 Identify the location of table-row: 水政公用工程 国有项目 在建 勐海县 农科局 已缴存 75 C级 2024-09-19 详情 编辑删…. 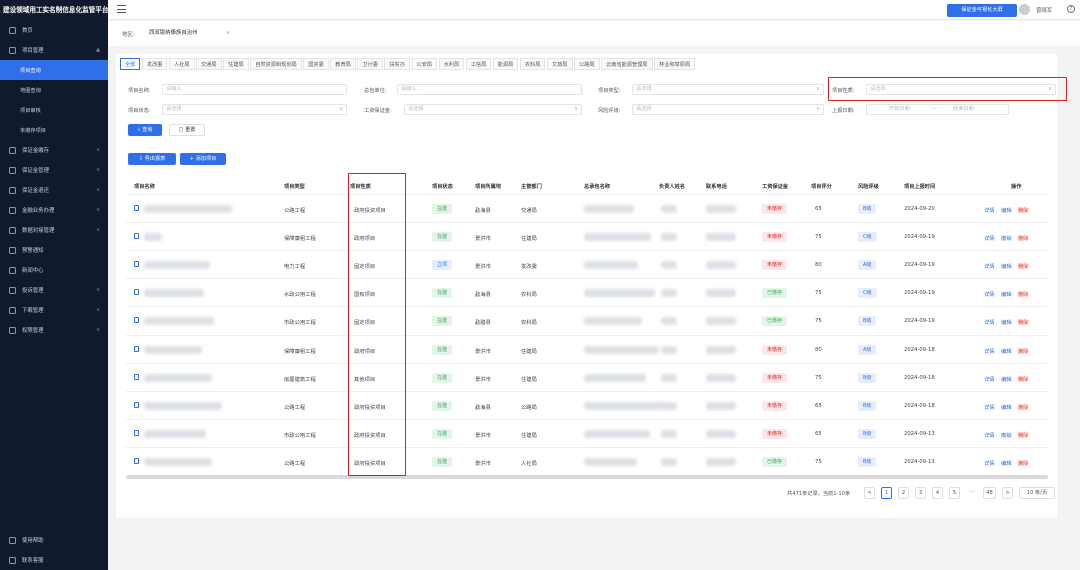
(587, 292).